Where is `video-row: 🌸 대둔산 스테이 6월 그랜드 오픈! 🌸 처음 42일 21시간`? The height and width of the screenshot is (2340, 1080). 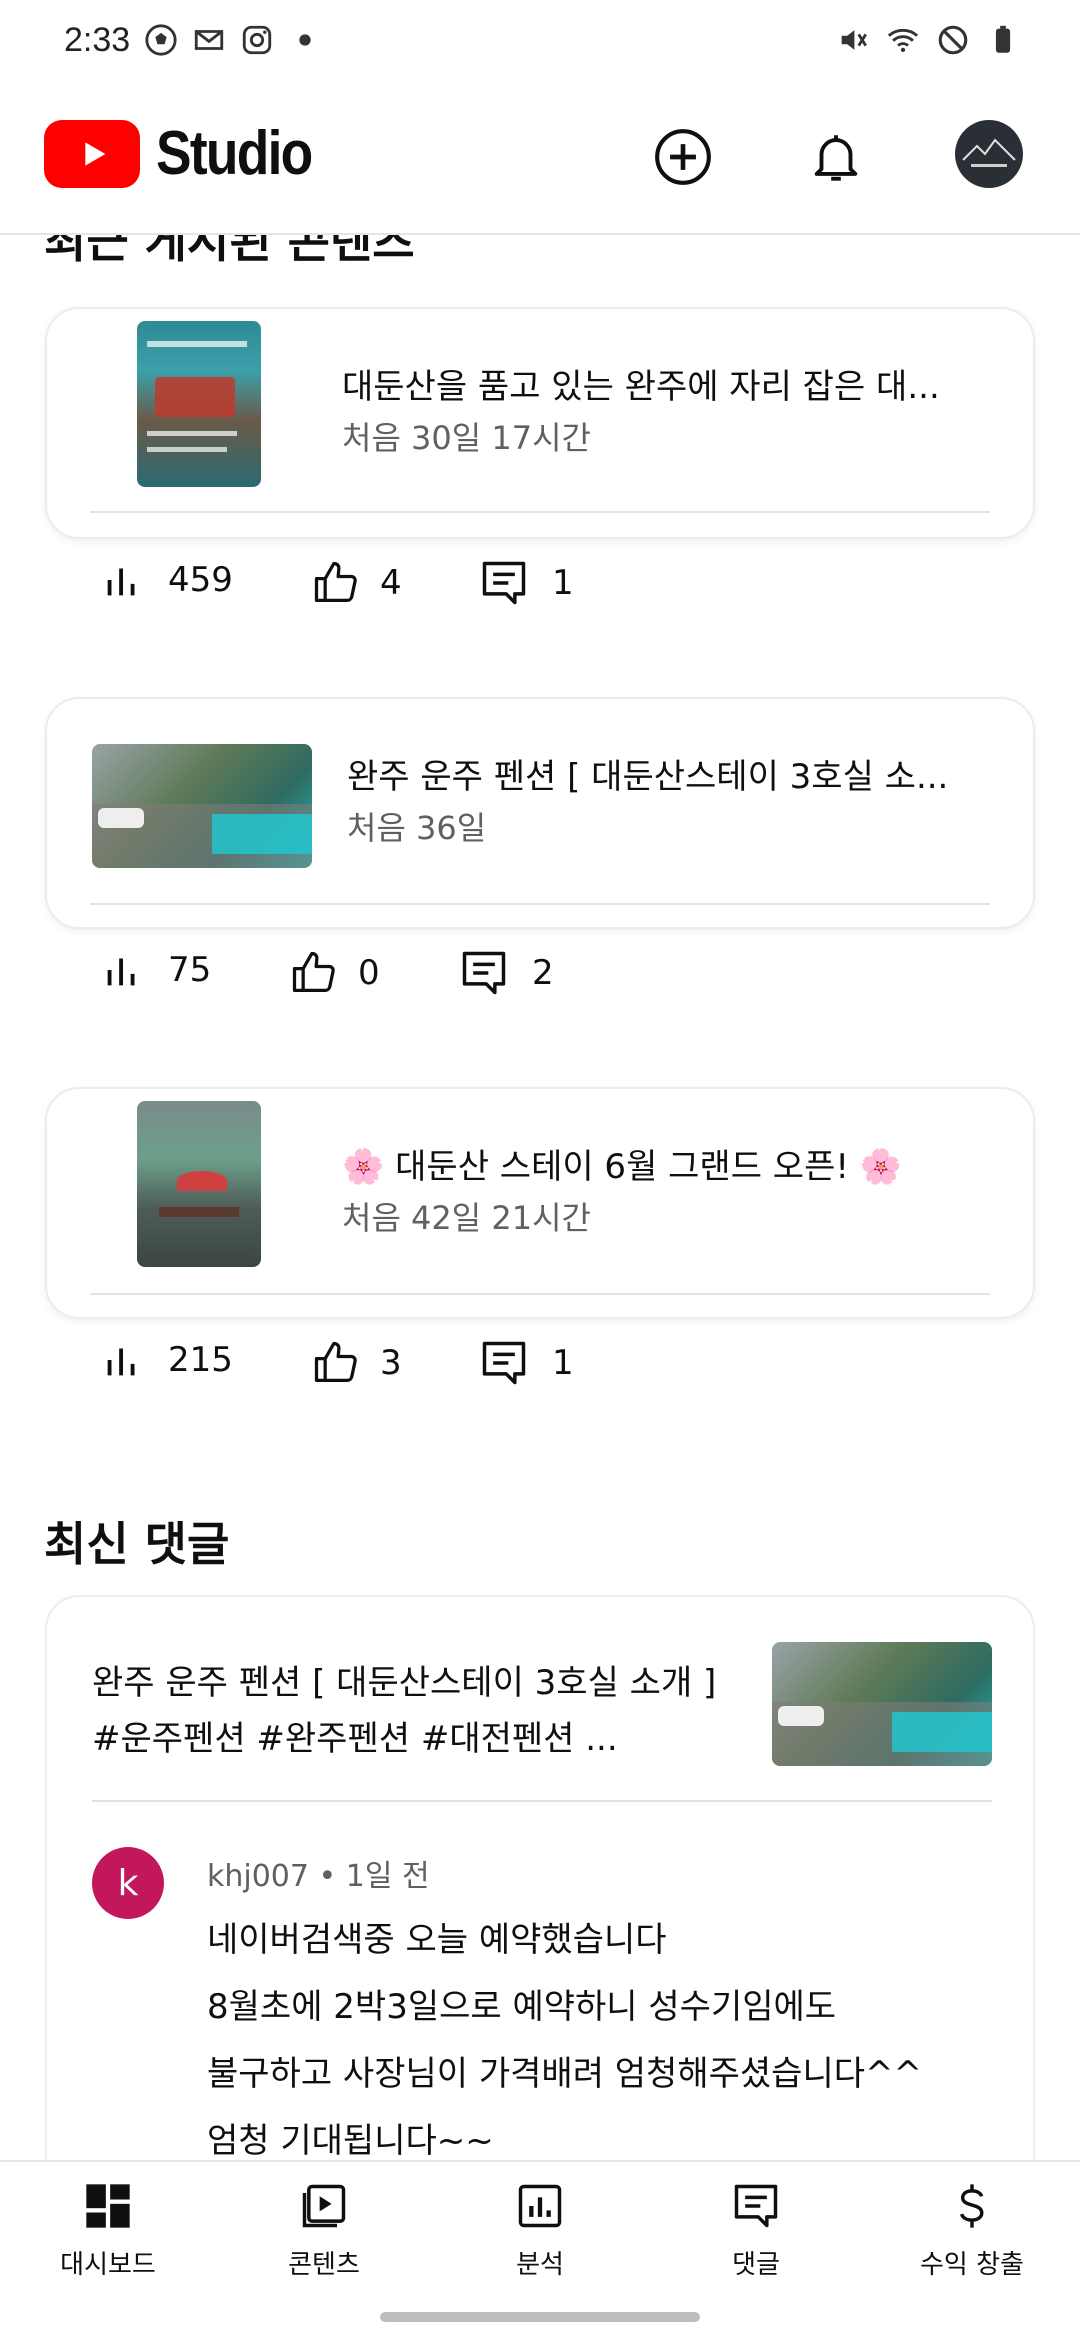
video-row: 🌸 대둔산 스테이 6월 그랜드 오픈! 🌸 처음 42일 21시간 is located at coordinates (540, 1191).